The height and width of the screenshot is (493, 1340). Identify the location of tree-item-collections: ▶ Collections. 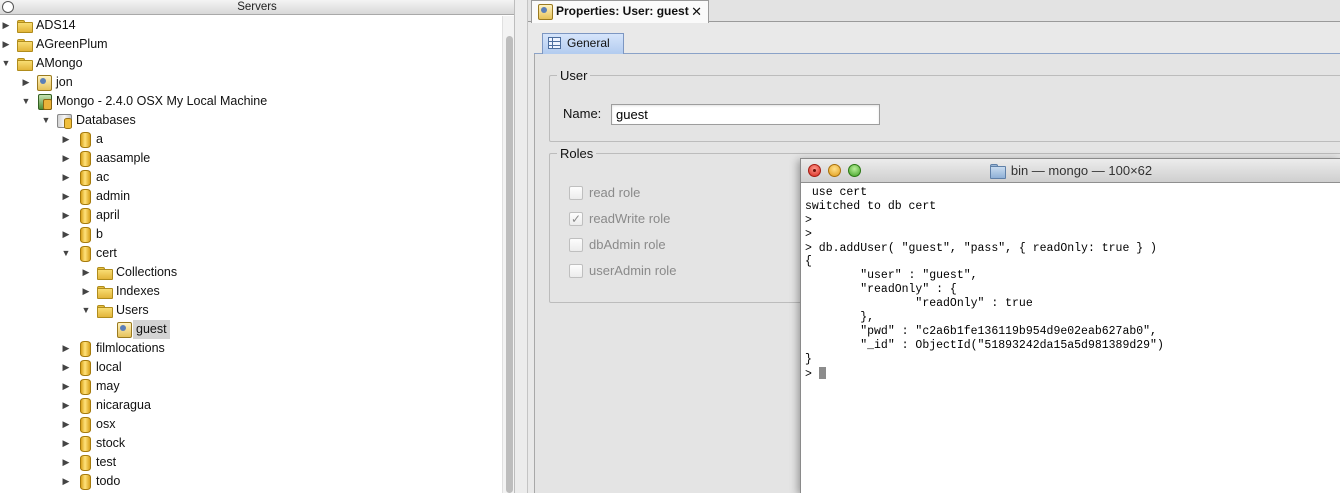
(250, 272).